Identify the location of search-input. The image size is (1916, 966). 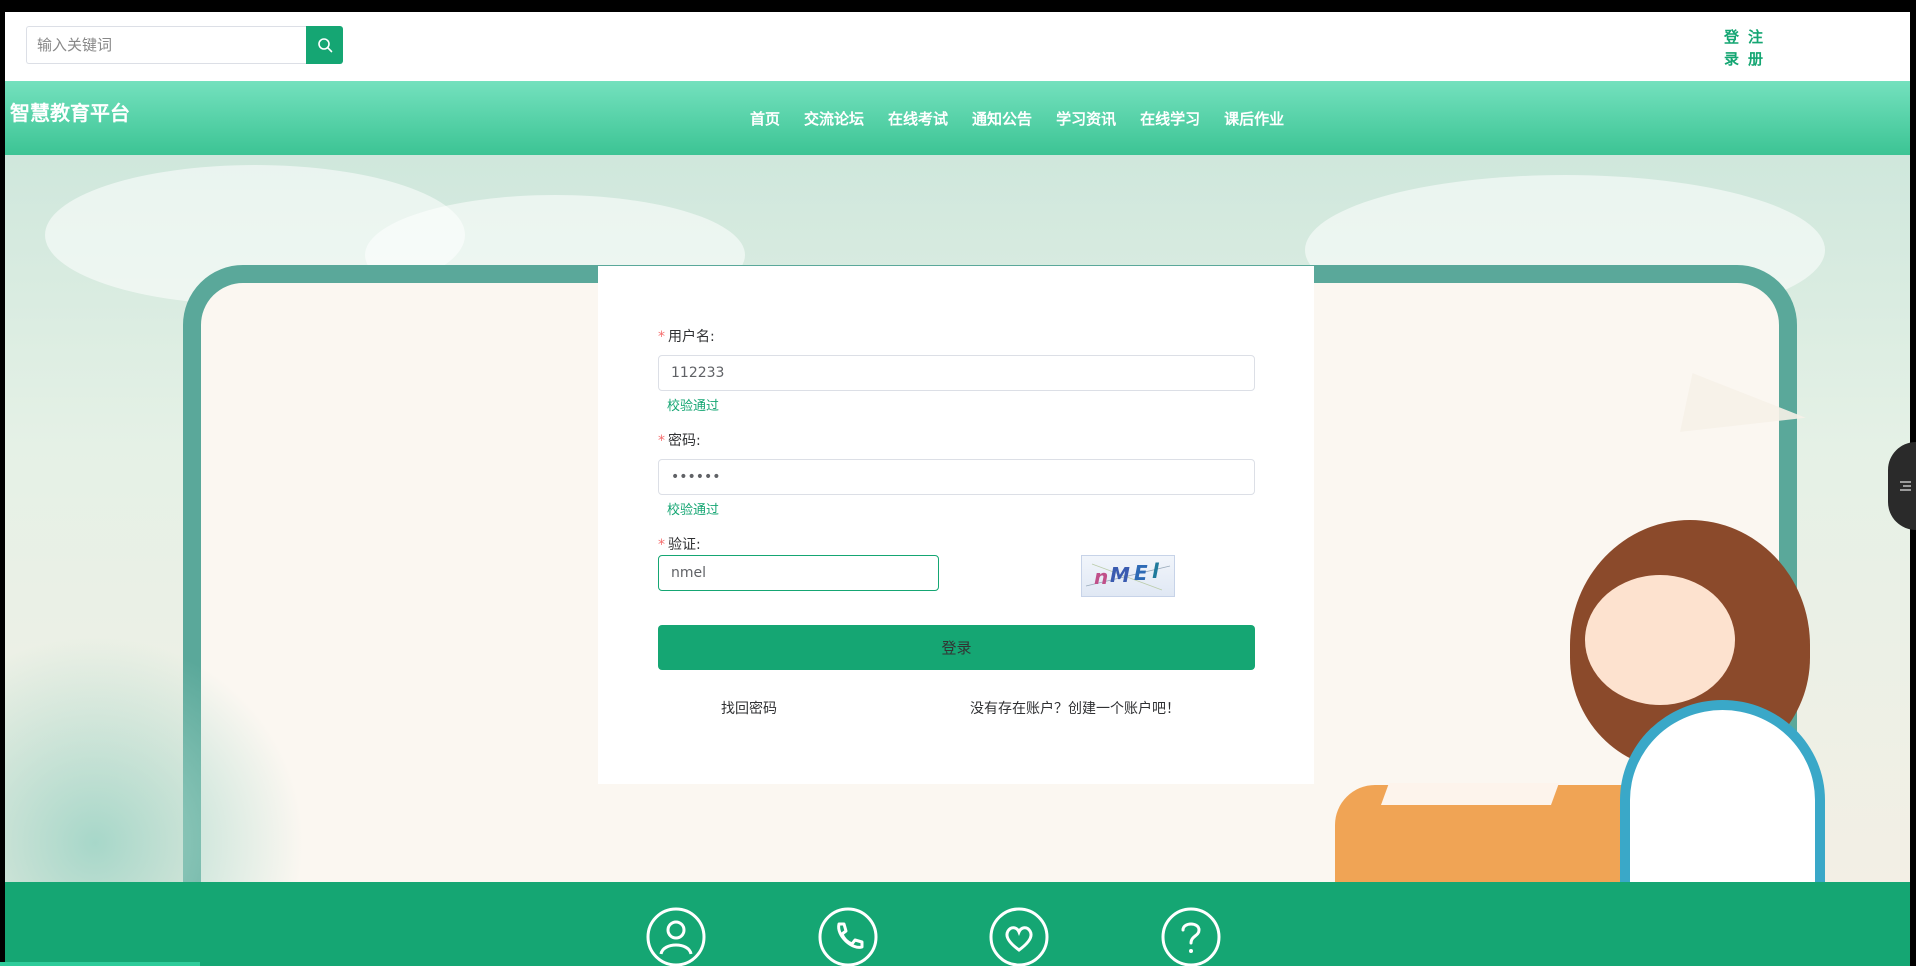
(166, 45).